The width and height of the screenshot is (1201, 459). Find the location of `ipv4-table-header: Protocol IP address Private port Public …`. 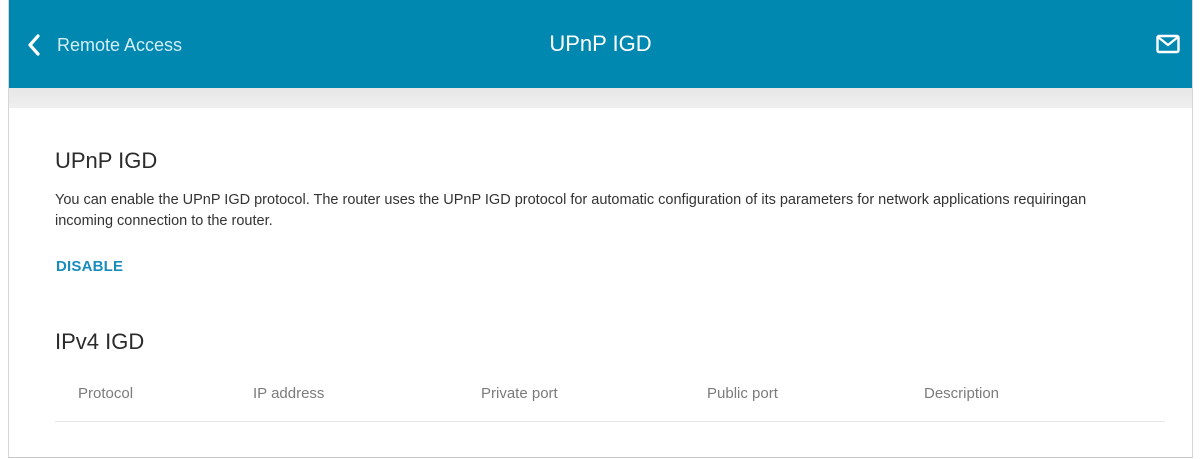

ipv4-table-header: Protocol IP address Private port Public … is located at coordinates (610, 403).